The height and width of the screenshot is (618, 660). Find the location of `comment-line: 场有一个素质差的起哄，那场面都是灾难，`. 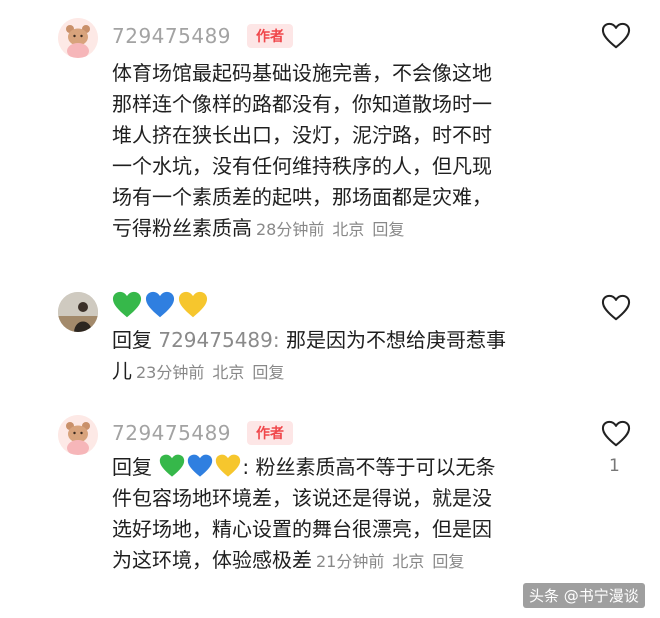

comment-line: 场有一个素质差的起哄，那场面都是灾难， is located at coordinates (302, 197).